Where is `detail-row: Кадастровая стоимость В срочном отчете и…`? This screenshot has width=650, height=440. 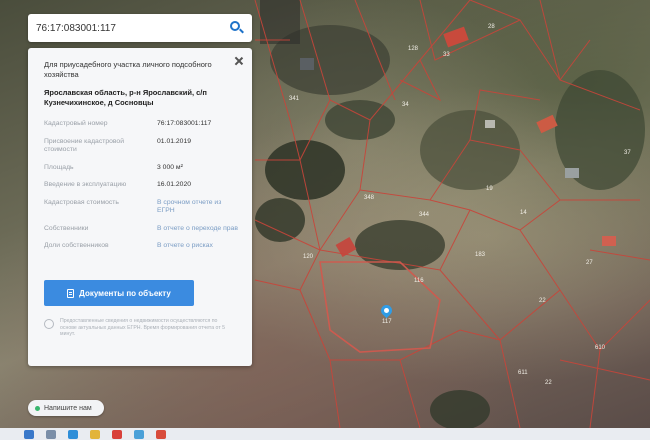
detail-row: Кадастровая стоимость В срочном отчете и… is located at coordinates (141, 207).